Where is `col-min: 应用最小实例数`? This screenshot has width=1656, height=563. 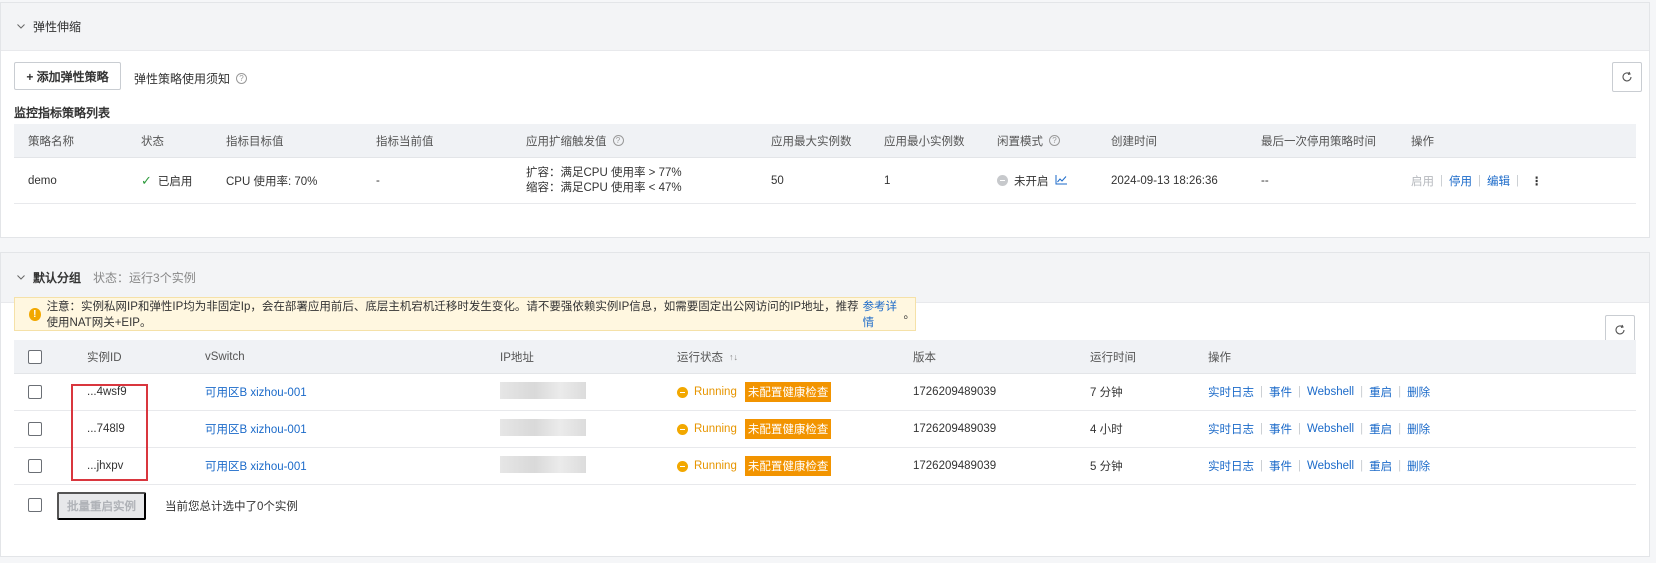 col-min: 应用最小实例数 is located at coordinates (924, 141).